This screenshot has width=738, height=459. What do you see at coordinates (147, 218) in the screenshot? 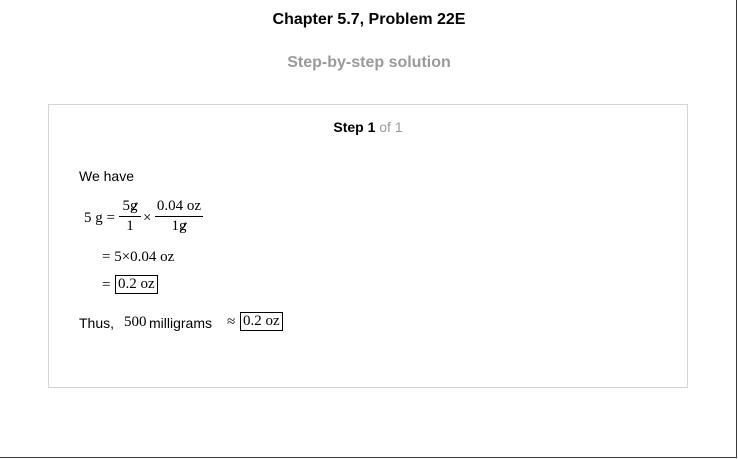
I see `times-sign: ×` at bounding box center [147, 218].